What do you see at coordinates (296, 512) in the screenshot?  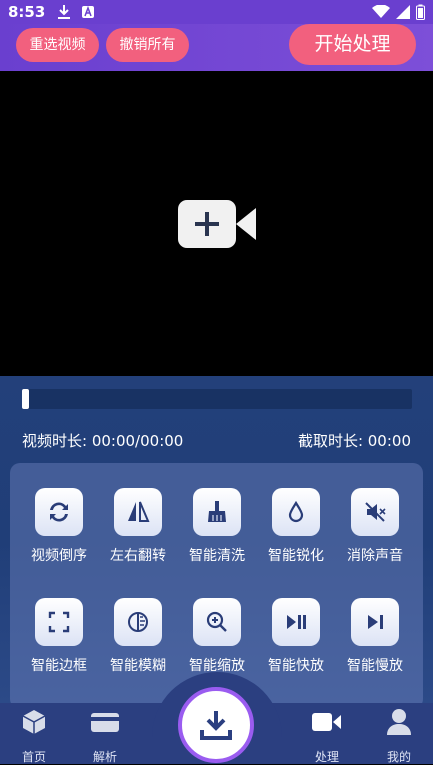 I see `droplet-icon` at bounding box center [296, 512].